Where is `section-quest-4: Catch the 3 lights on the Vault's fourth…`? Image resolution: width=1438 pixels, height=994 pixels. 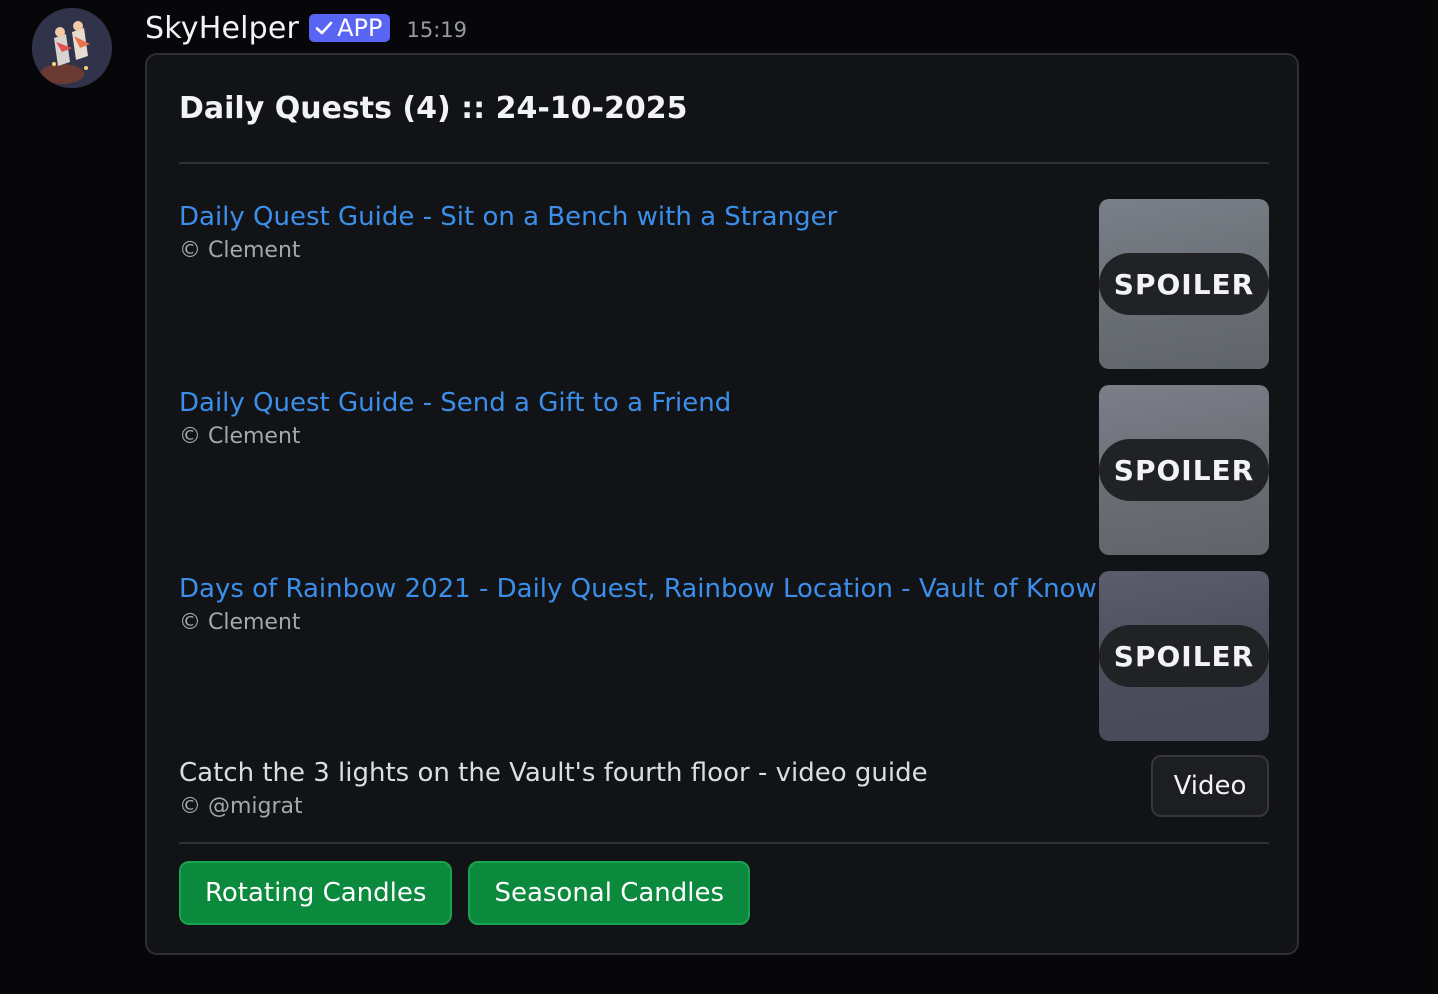 section-quest-4: Catch the 3 lights on the Vault's fourth… is located at coordinates (724, 789).